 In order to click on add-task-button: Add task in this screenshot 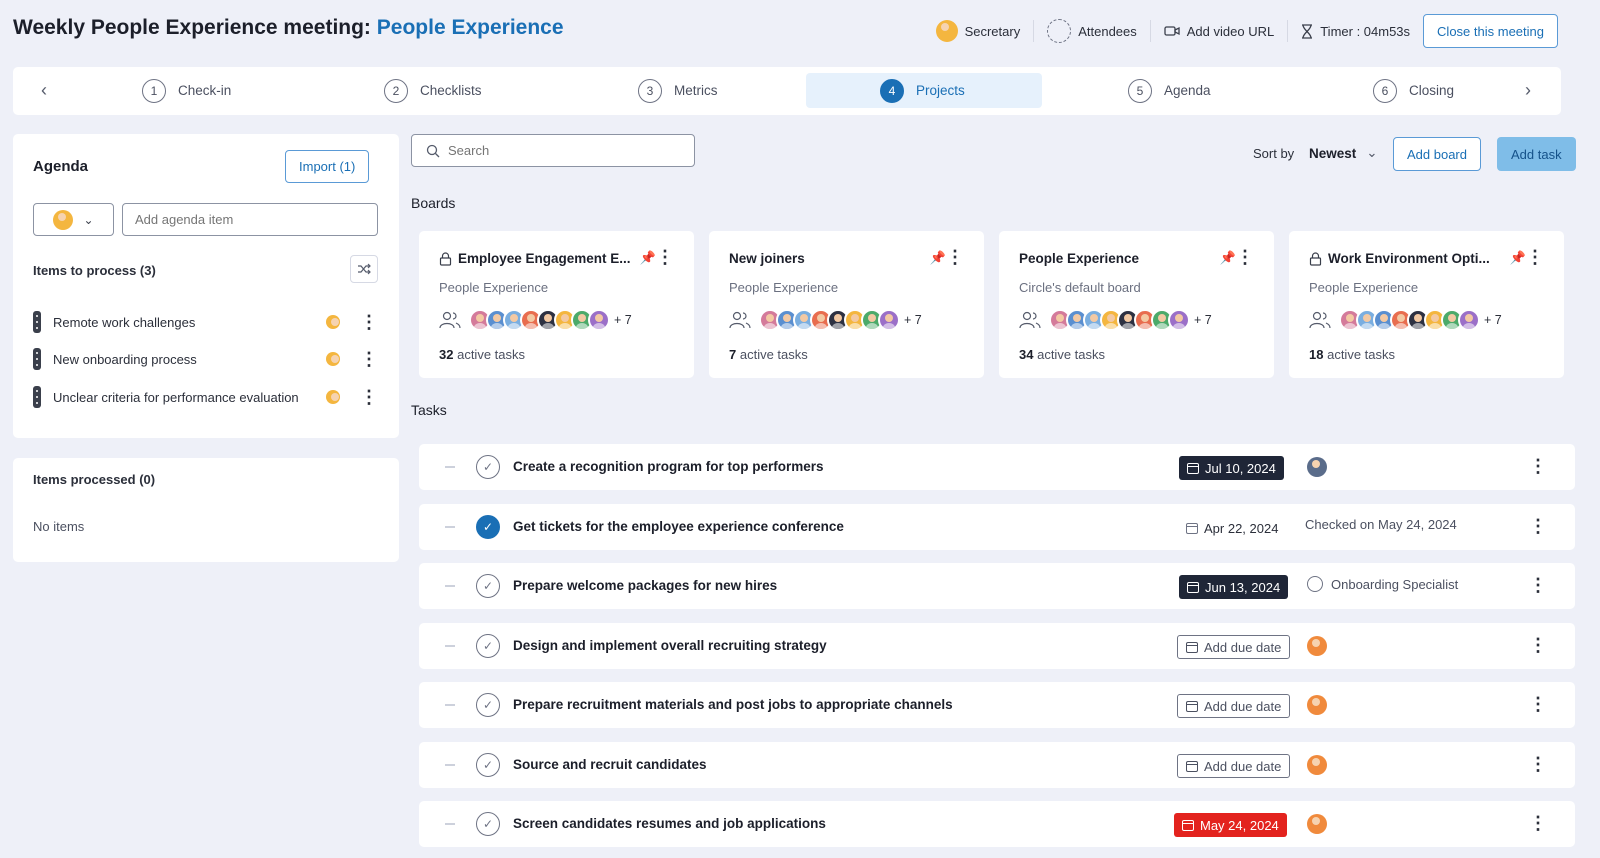, I will do `click(1536, 154)`.